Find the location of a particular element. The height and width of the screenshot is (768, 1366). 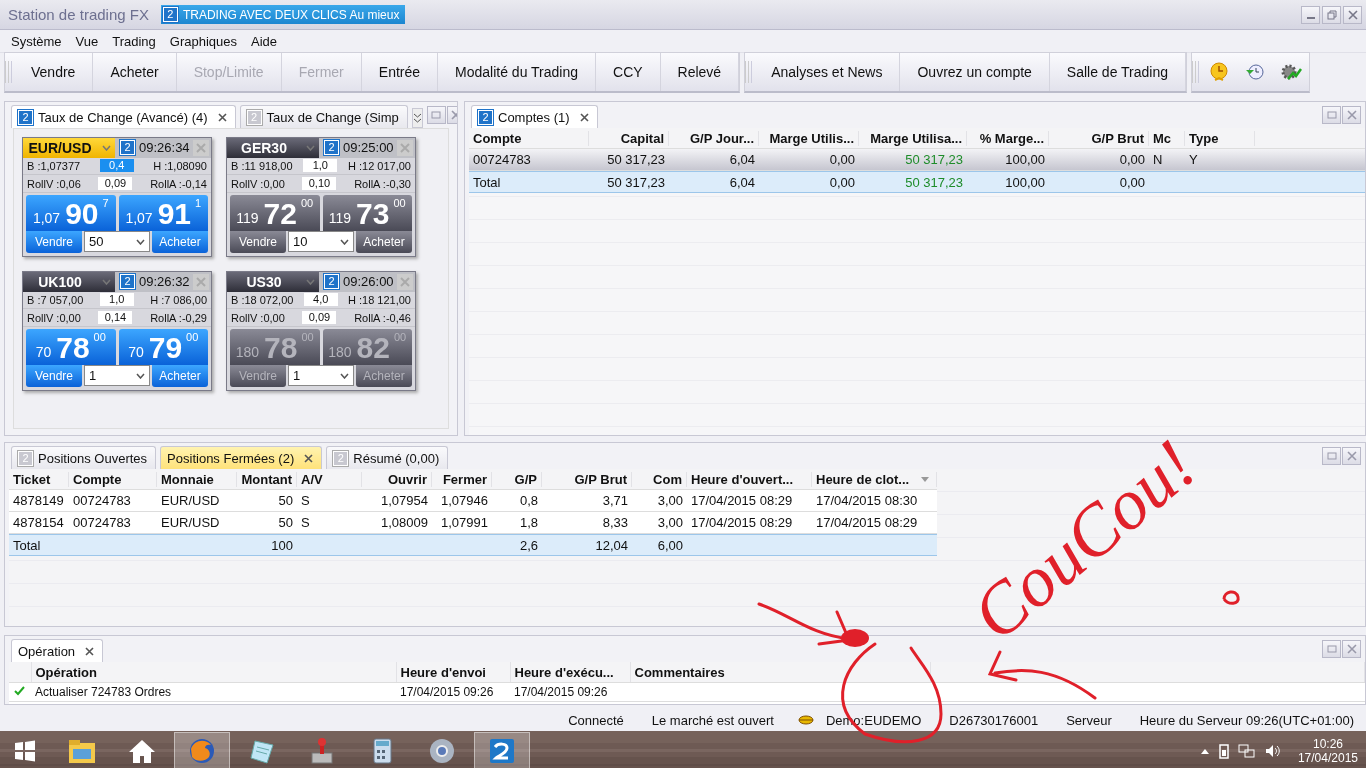

table-cell: 17/04/2015 09:26 is located at coordinates (570, 692).